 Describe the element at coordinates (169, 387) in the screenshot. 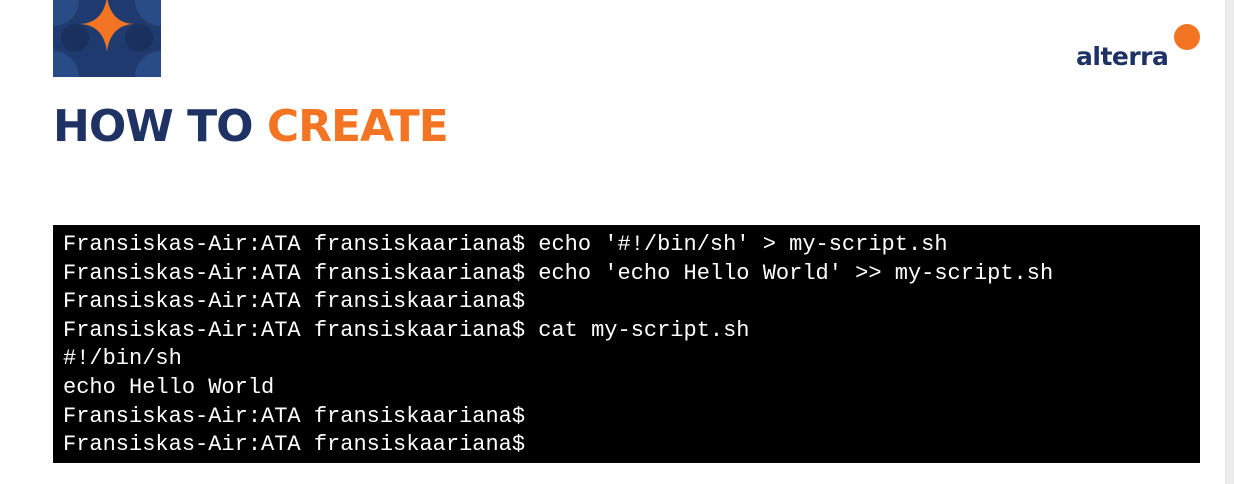

I see `terminal-line: echo Hello World` at that location.